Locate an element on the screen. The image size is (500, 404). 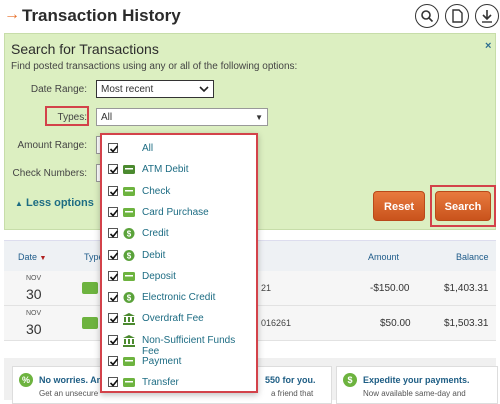
percent-icon: % is located at coordinates (26, 380).